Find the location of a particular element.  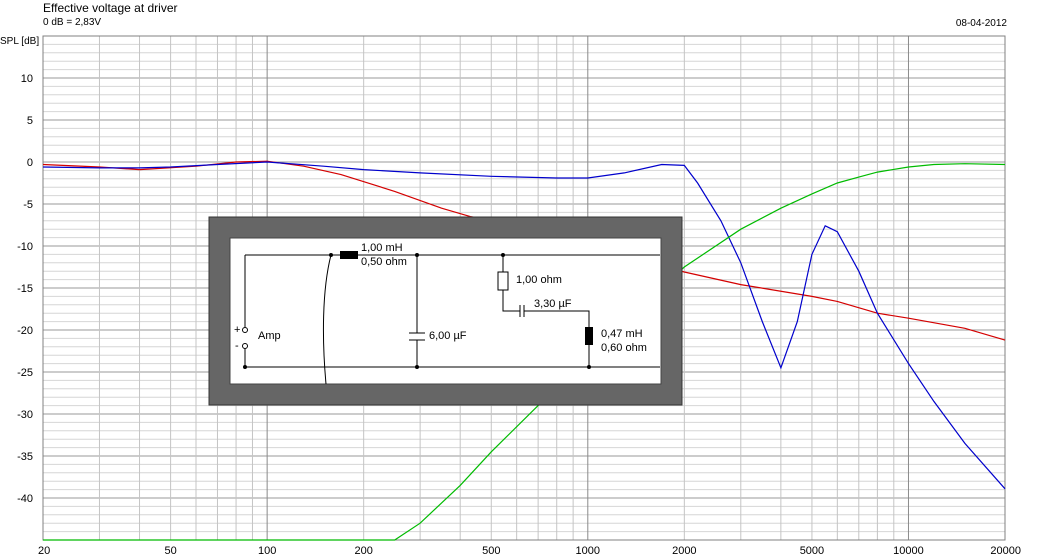

x-tick-label: 20 is located at coordinates (44, 551).